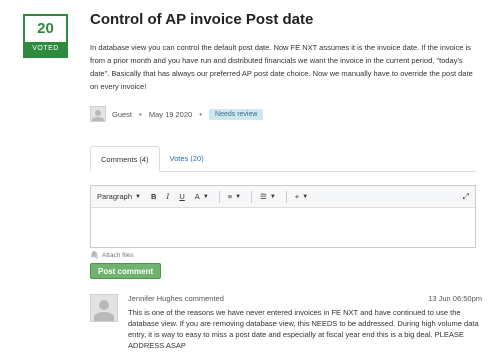 The height and width of the screenshot is (364, 500). What do you see at coordinates (181, 196) in the screenshot?
I see `underline-button: U` at bounding box center [181, 196].